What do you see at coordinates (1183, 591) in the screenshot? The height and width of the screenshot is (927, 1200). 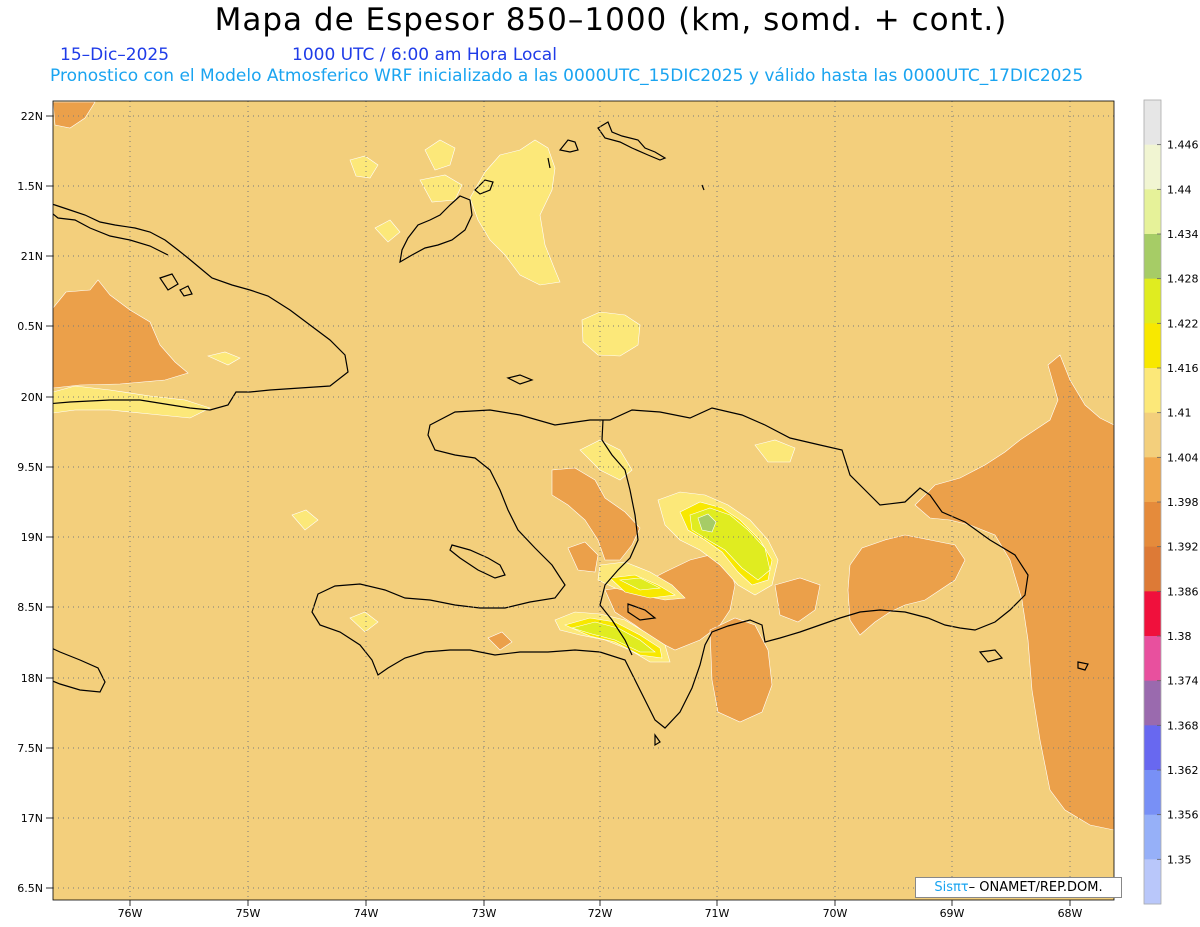 I see `colorbar-label: 1.386` at bounding box center [1183, 591].